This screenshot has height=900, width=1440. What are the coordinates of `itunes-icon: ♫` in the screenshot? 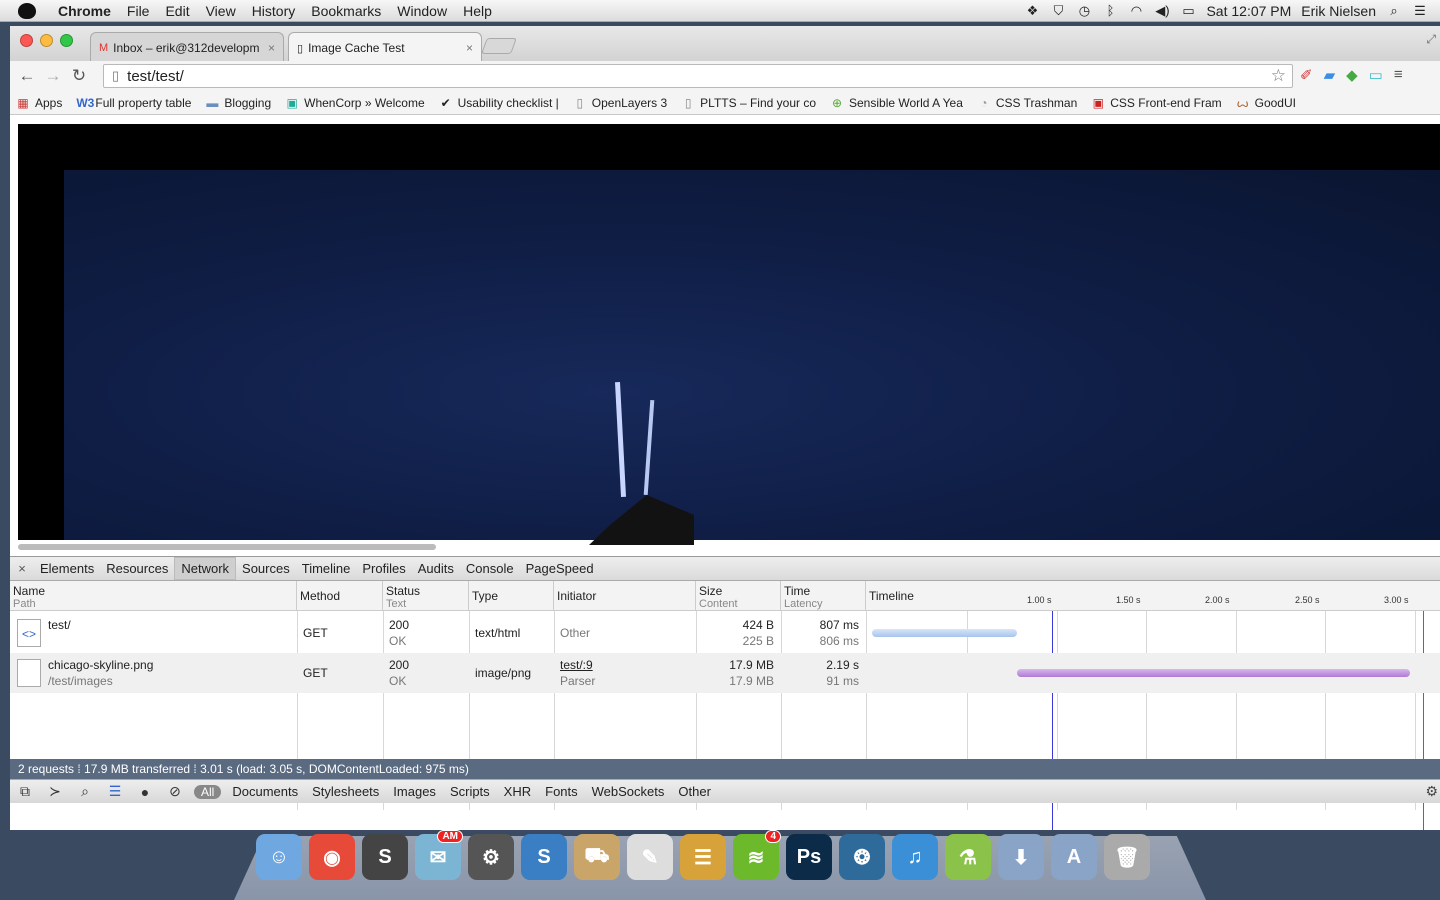 It's located at (915, 857).